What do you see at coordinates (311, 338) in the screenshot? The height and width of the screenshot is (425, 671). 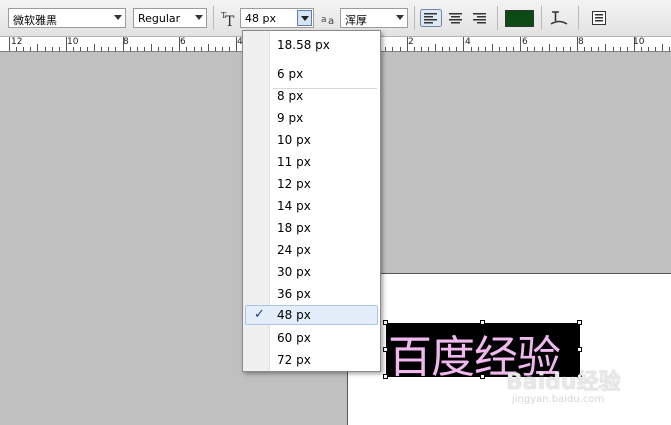 I see `menu-item: 60 px` at bounding box center [311, 338].